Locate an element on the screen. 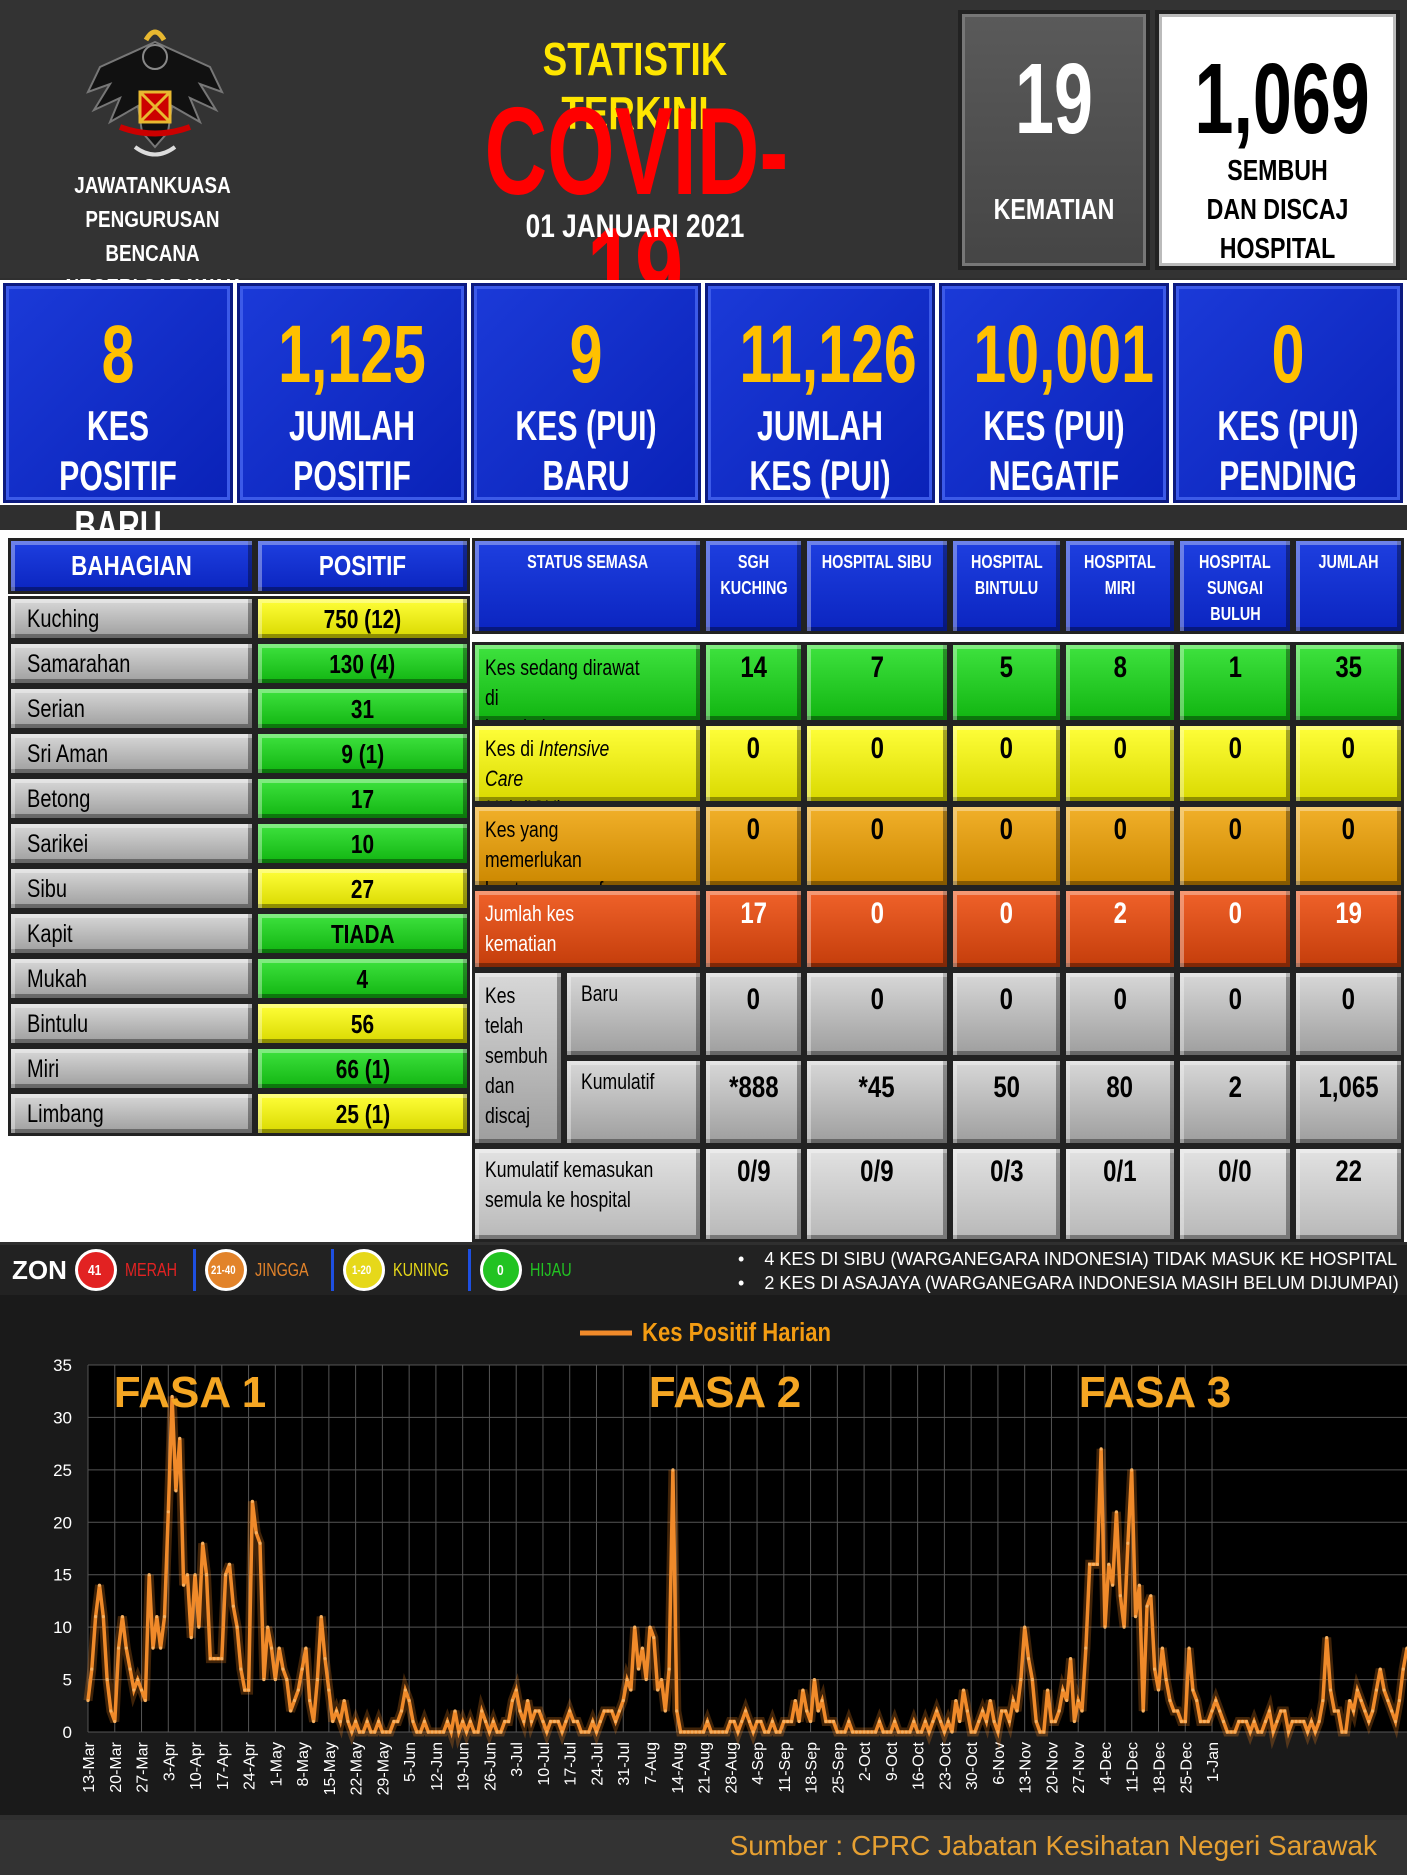 The height and width of the screenshot is (1875, 1407). division-value: 27 is located at coordinates (362, 889).